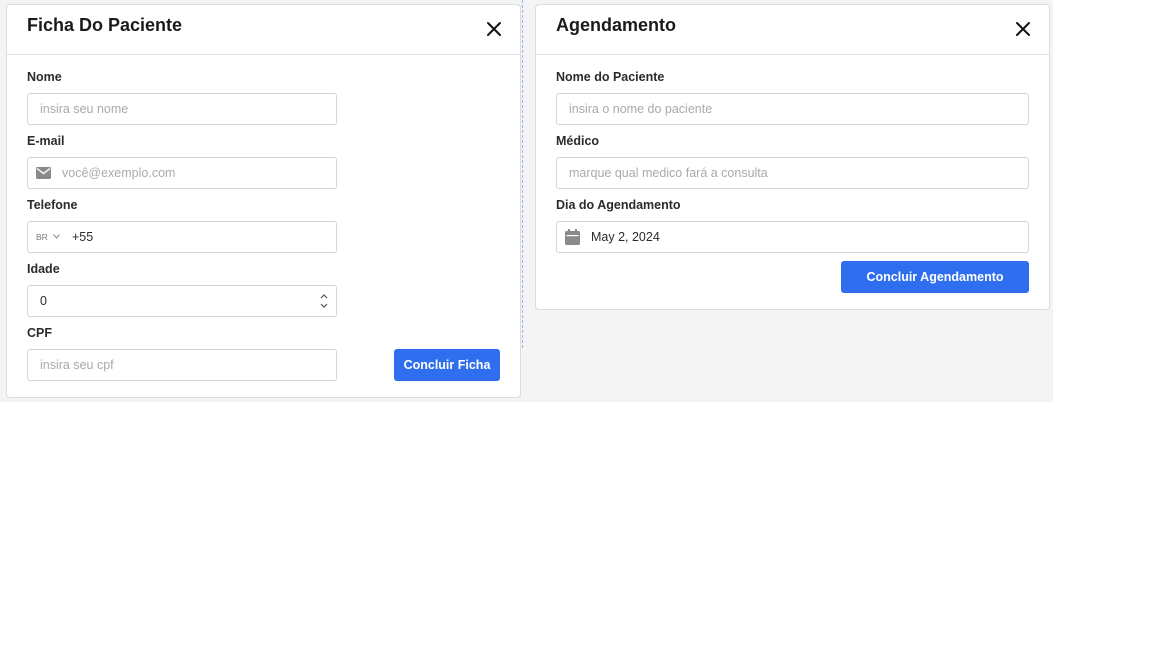  I want to click on scheduling-header: Agendamento, so click(792, 30).